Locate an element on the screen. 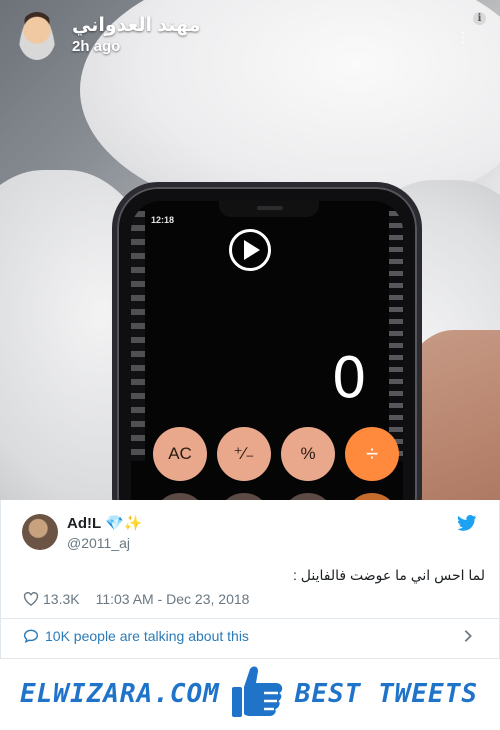 The height and width of the screenshot is (730, 500). phone-notch is located at coordinates (269, 209).